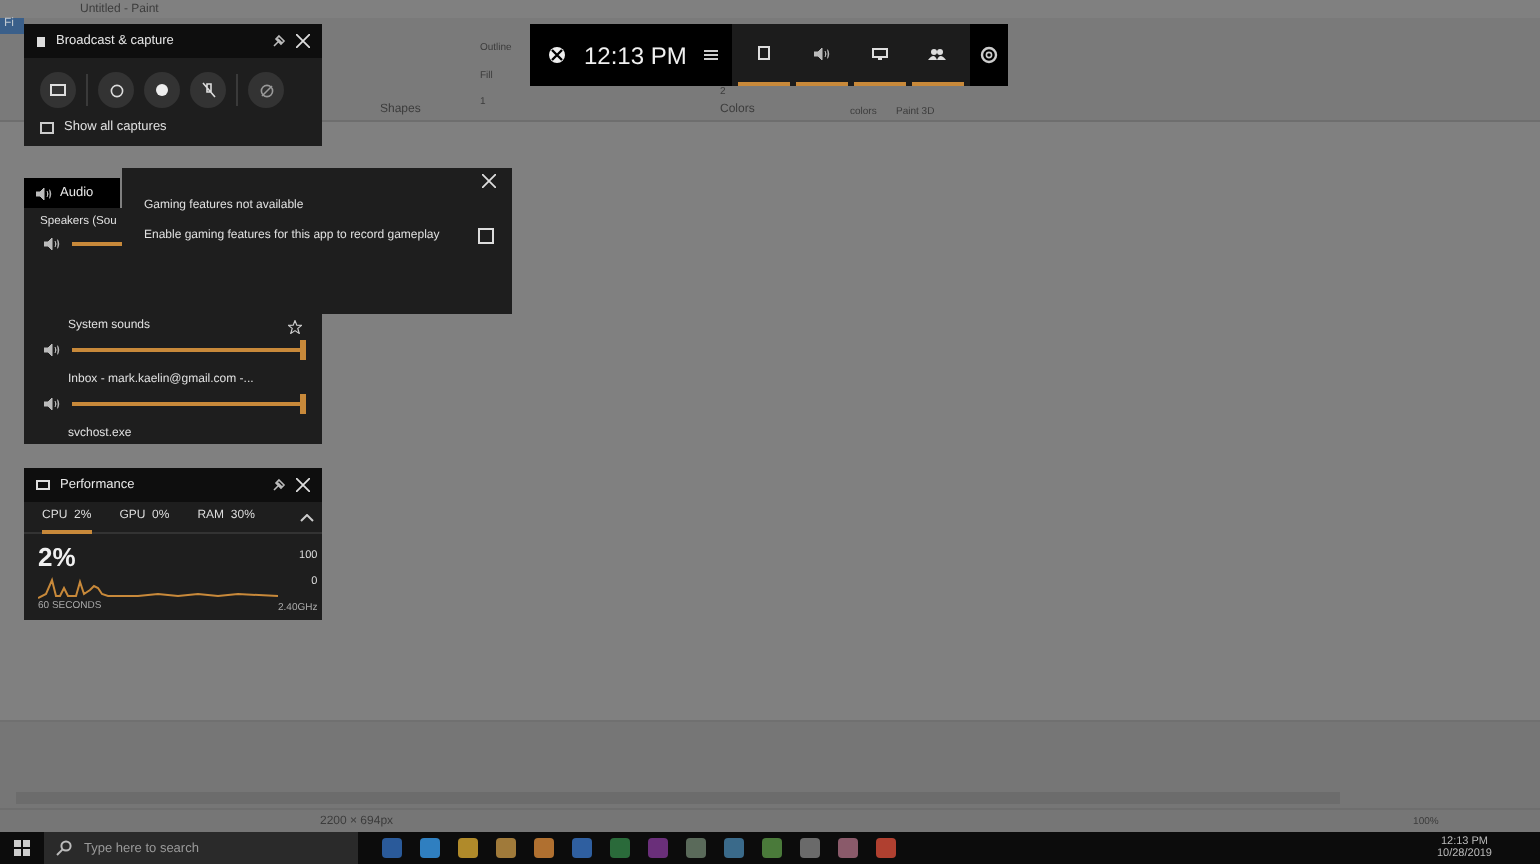 Image resolution: width=1540 pixels, height=864 pixels. Describe the element at coordinates (711, 55) in the screenshot. I see `menu-icon` at that location.